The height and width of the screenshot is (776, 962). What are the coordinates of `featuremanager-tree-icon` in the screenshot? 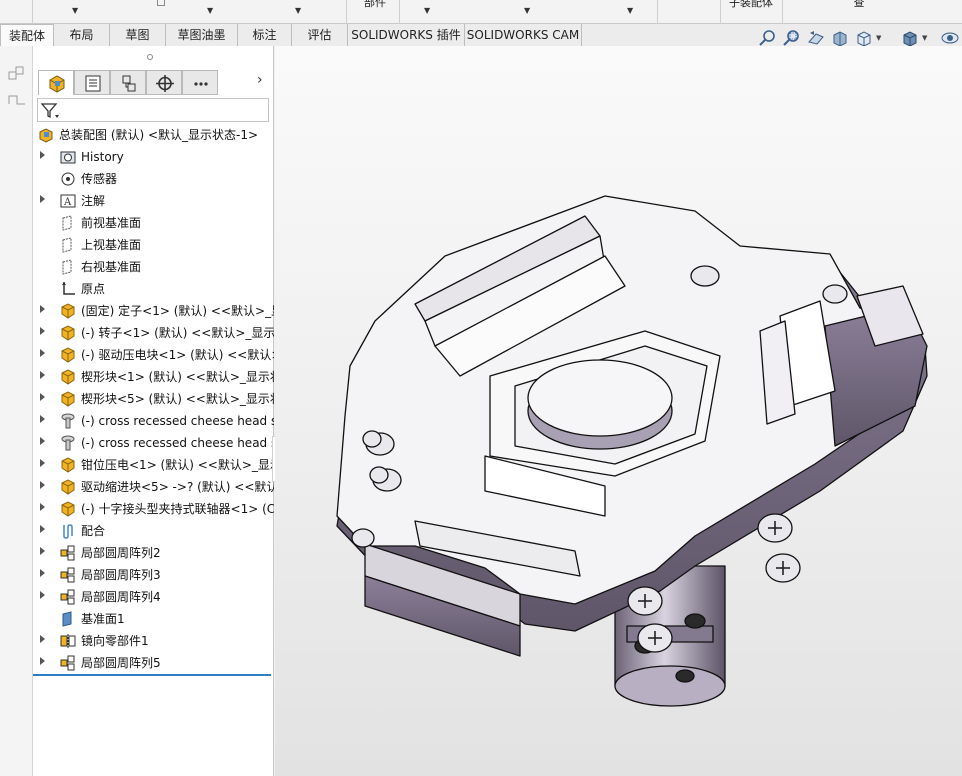 It's located at (56, 82).